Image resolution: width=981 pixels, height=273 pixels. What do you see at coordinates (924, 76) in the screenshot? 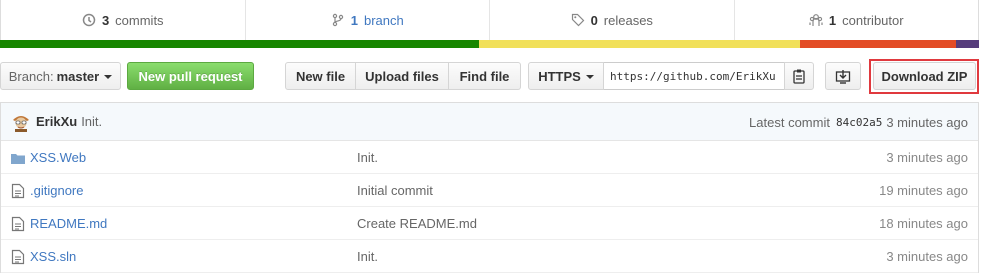
I see `download-zip-highlight` at bounding box center [924, 76].